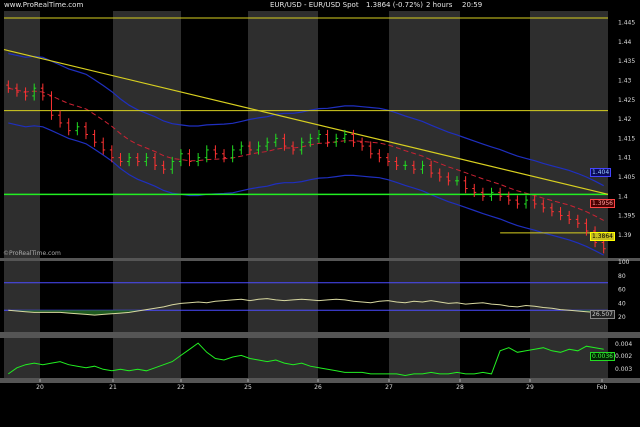 The height and width of the screenshot is (427, 640). I want to click on price-tick-label: 1.4, so click(623, 196).